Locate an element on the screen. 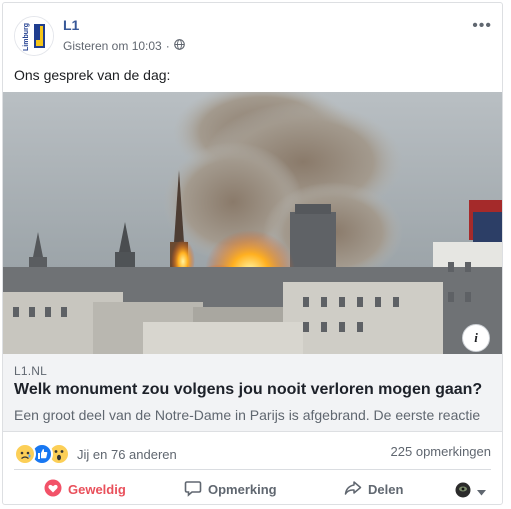 The width and height of the screenshot is (511, 509). info-button: i is located at coordinates (476, 338).